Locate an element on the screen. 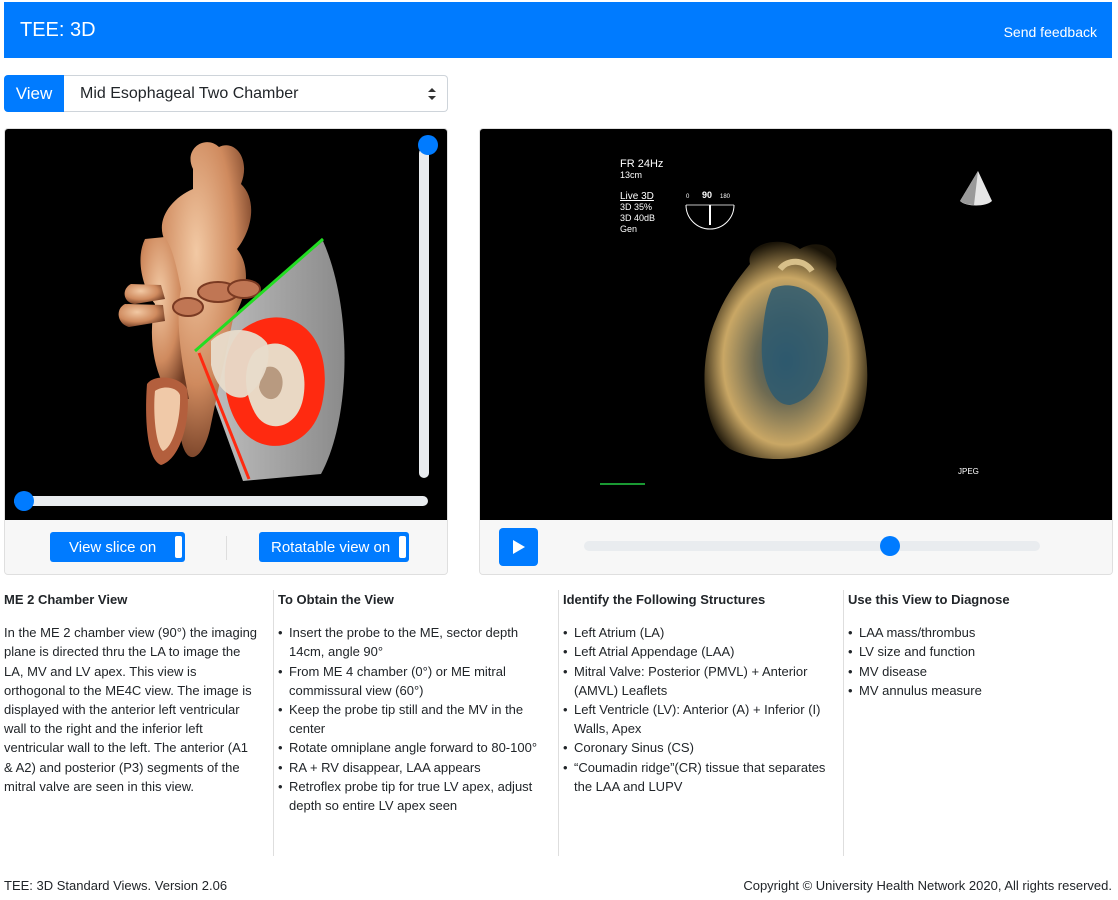 This screenshot has width=1118, height=900. list-item: LAA mass/thrombus is located at coordinates (979, 632).